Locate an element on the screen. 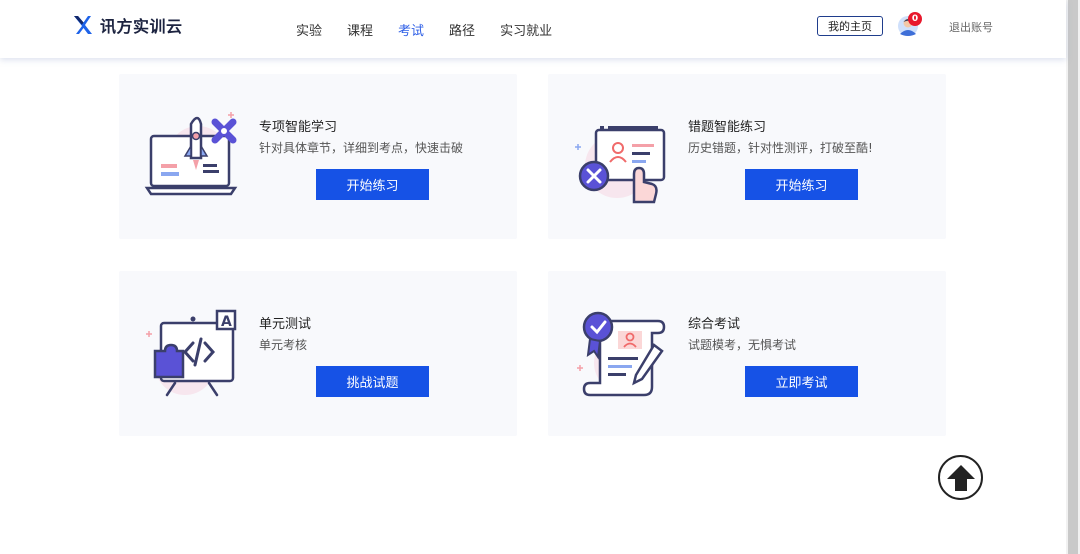 Image resolution: width=1080 pixels, height=554 pixels. scrollbar-thumb is located at coordinates (1073, 277).